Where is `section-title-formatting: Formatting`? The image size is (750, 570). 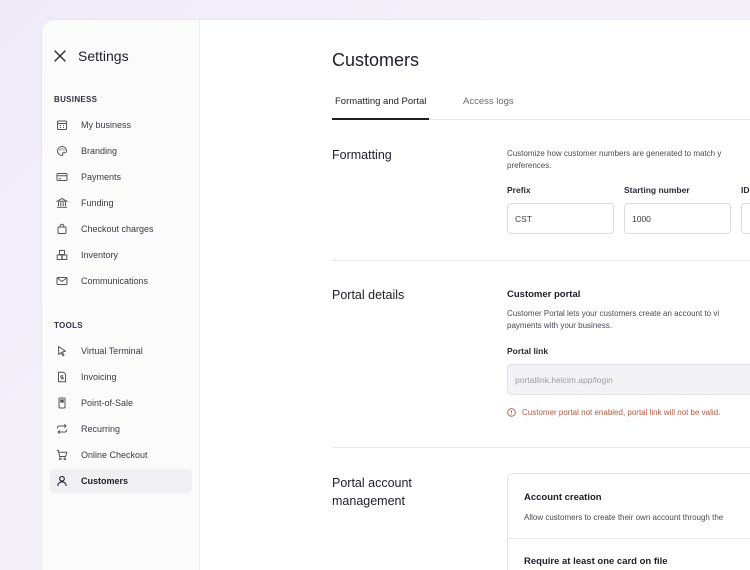 section-title-formatting: Formatting is located at coordinates (362, 155).